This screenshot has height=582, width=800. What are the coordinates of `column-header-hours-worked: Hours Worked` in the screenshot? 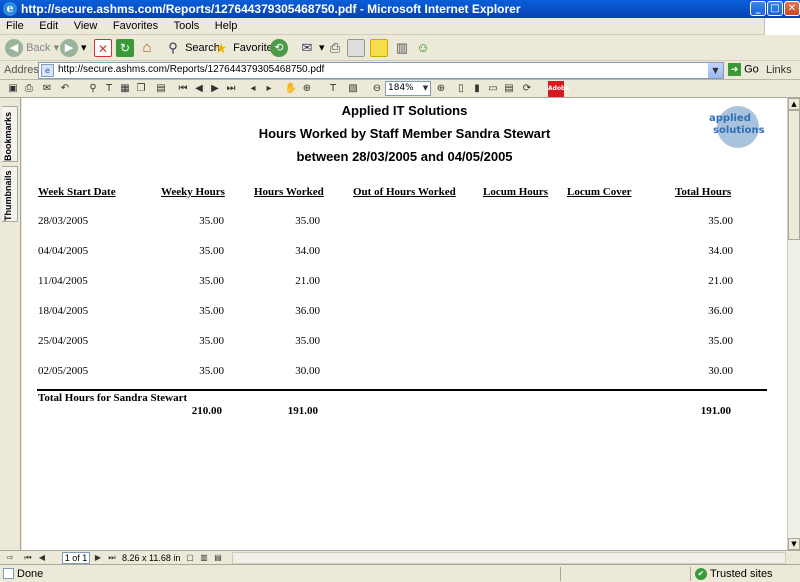 It's located at (289, 192).